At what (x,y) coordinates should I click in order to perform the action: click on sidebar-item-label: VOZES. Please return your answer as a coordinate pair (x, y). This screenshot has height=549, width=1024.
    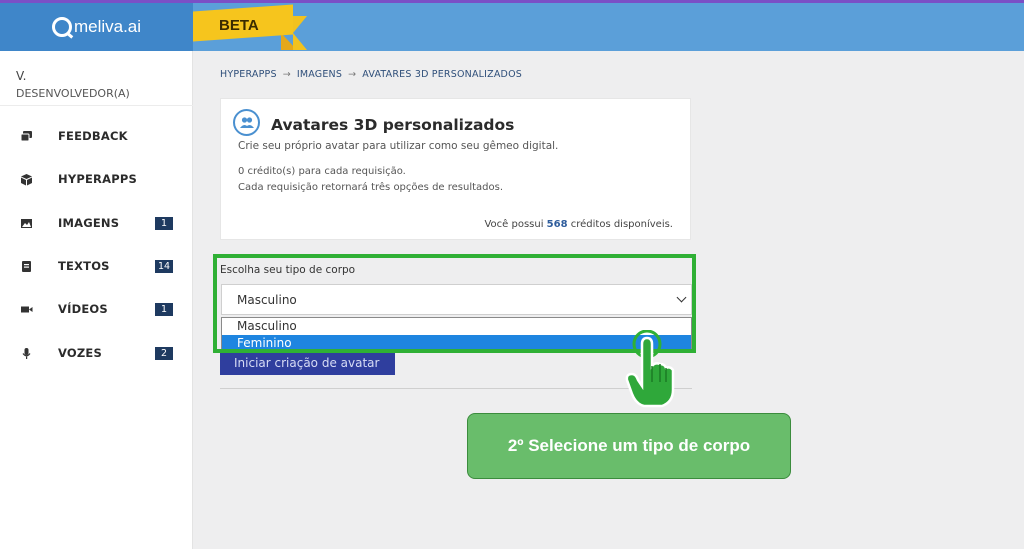
    Looking at the image, I should click on (80, 353).